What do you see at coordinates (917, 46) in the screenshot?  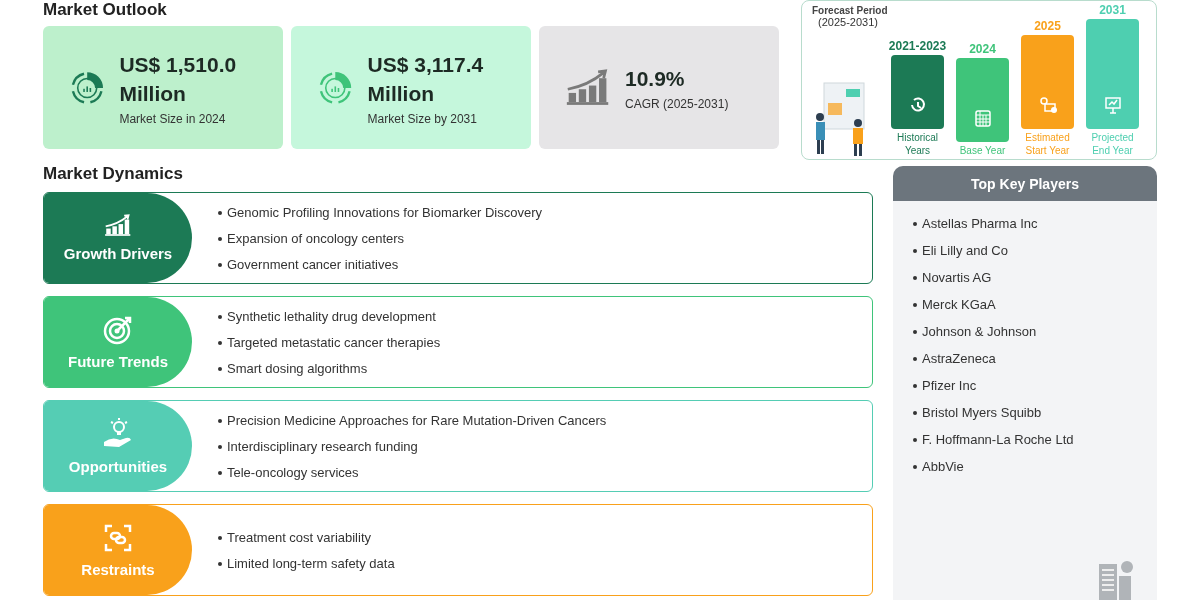 I see `period-year: 2021-2023` at bounding box center [917, 46].